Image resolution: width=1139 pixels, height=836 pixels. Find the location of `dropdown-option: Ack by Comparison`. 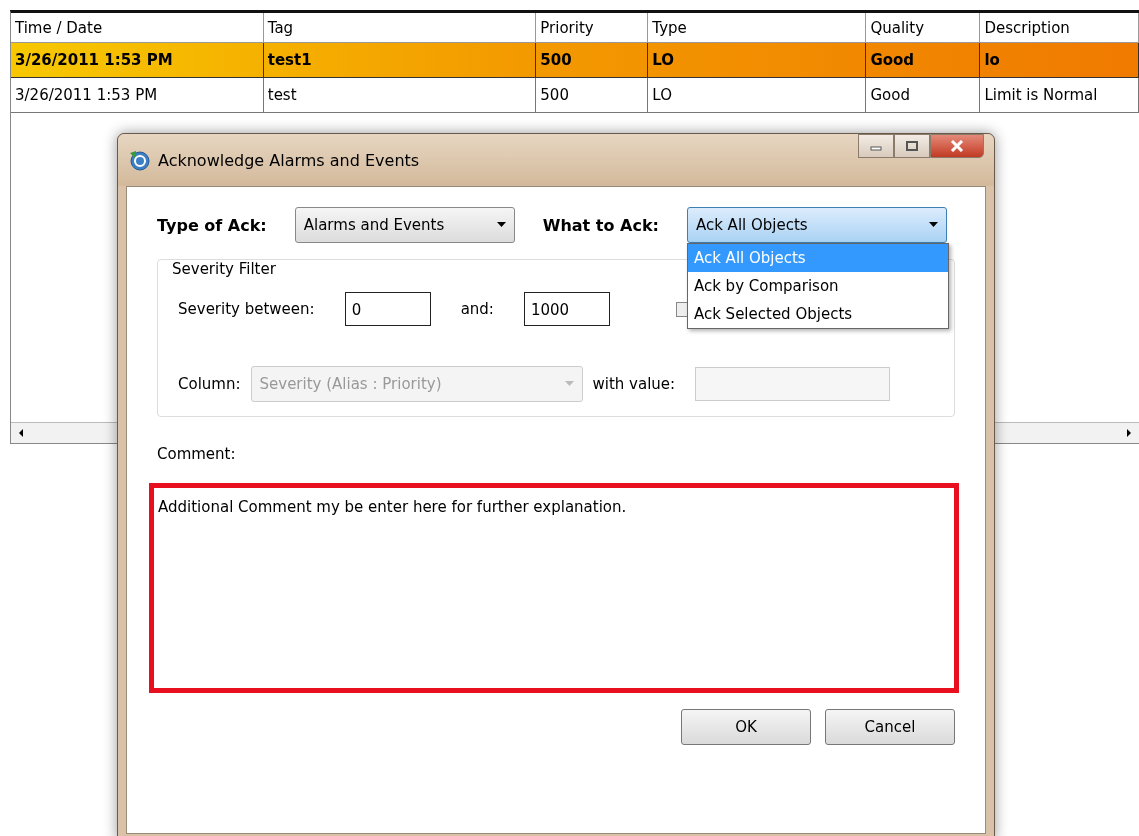

dropdown-option: Ack by Comparison is located at coordinates (817, 286).